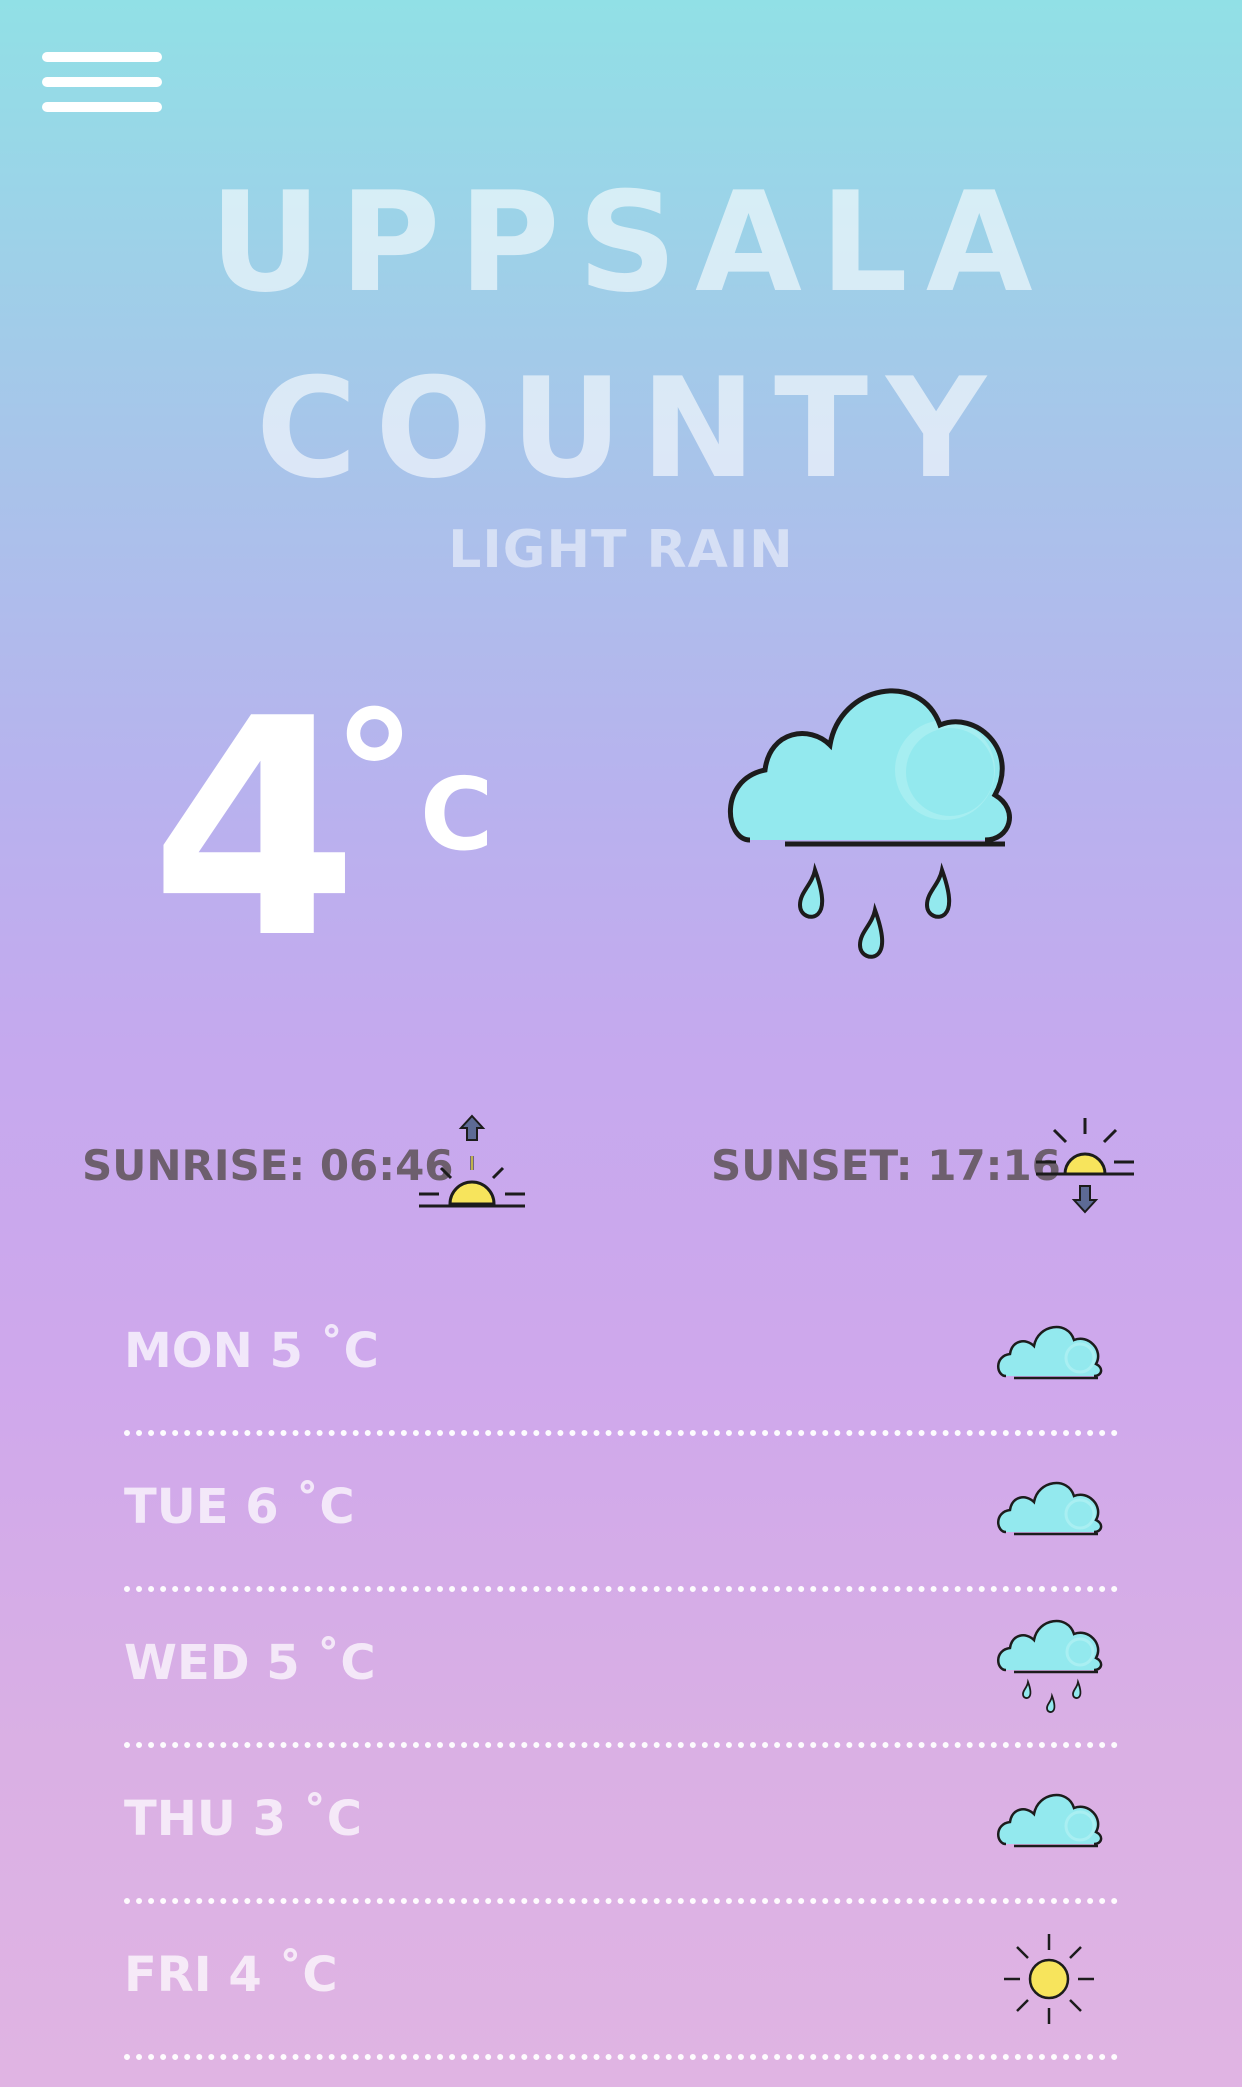 This screenshot has height=2087, width=1242. I want to click on sunrise-label: SUNRISE: 06:46, so click(268, 1165).